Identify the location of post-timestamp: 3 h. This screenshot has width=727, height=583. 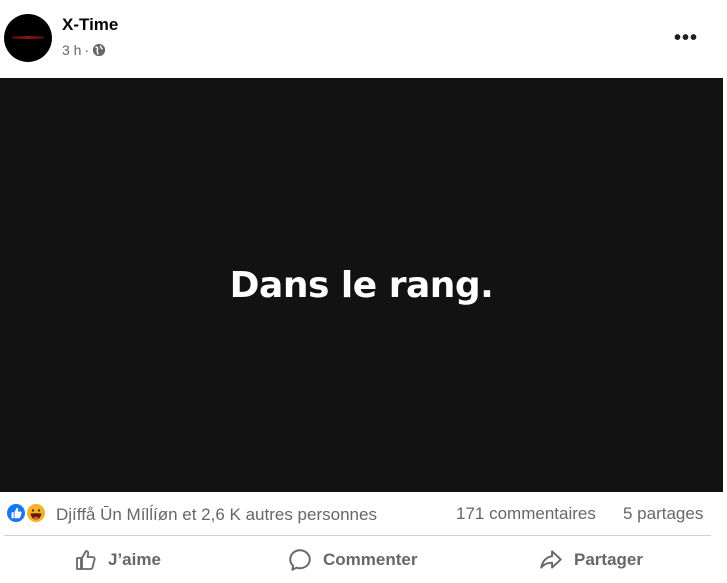
(71, 50).